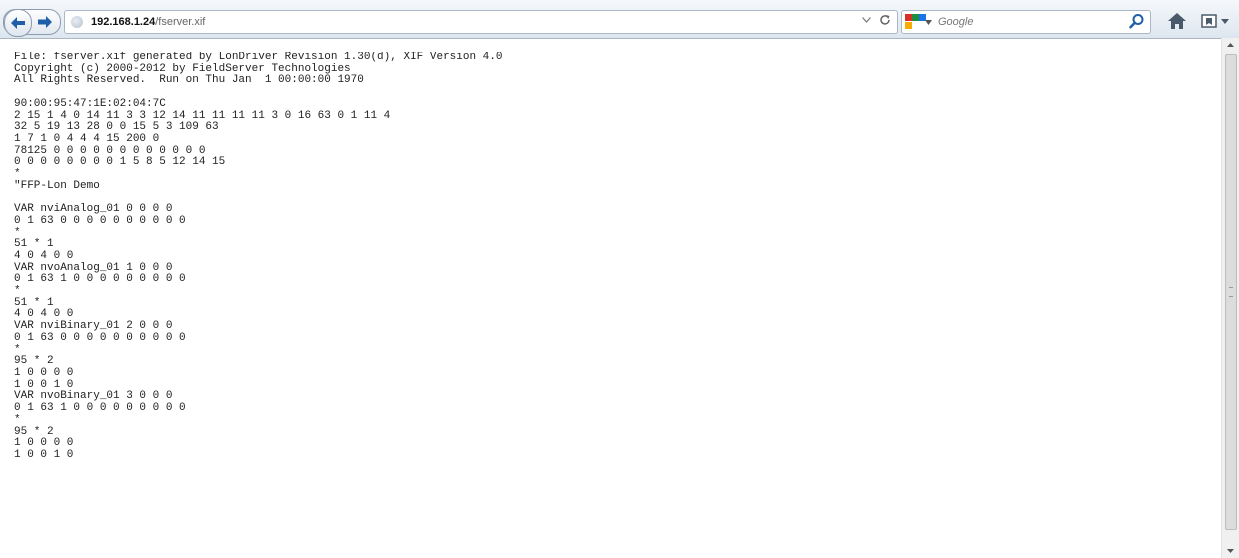 The height and width of the screenshot is (558, 1239). I want to click on back-arrow-icon, so click(18, 23).